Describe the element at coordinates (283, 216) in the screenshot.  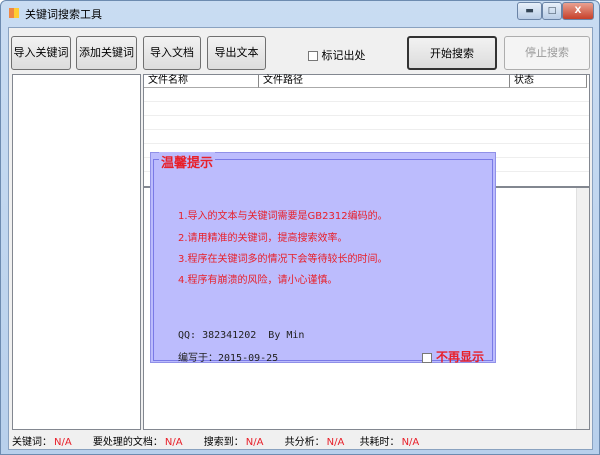
I see `tip-1: 1.导入的文本与关键词需要是GB2312编码的。` at that location.